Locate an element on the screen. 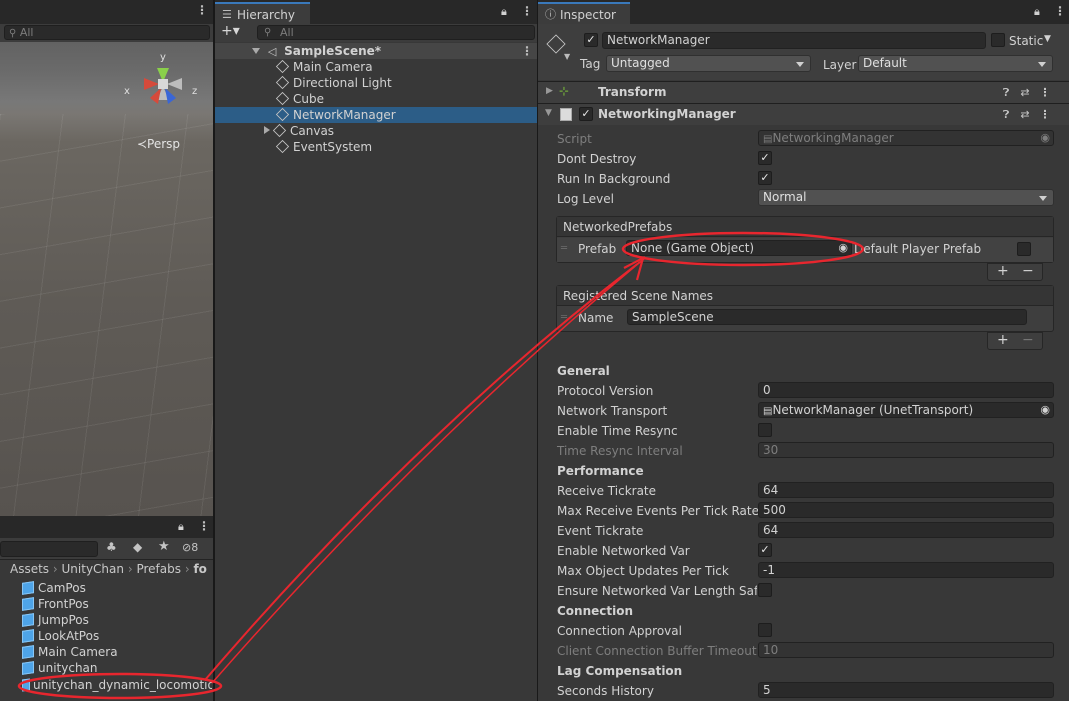 The image size is (1069, 701). max-object-updates-field: -1 is located at coordinates (906, 570).